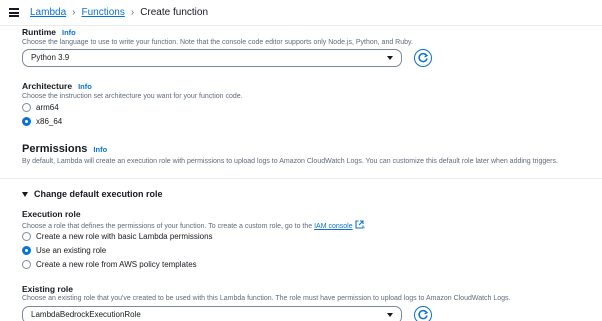  I want to click on radio-arm64-label: arm64, so click(47, 107).